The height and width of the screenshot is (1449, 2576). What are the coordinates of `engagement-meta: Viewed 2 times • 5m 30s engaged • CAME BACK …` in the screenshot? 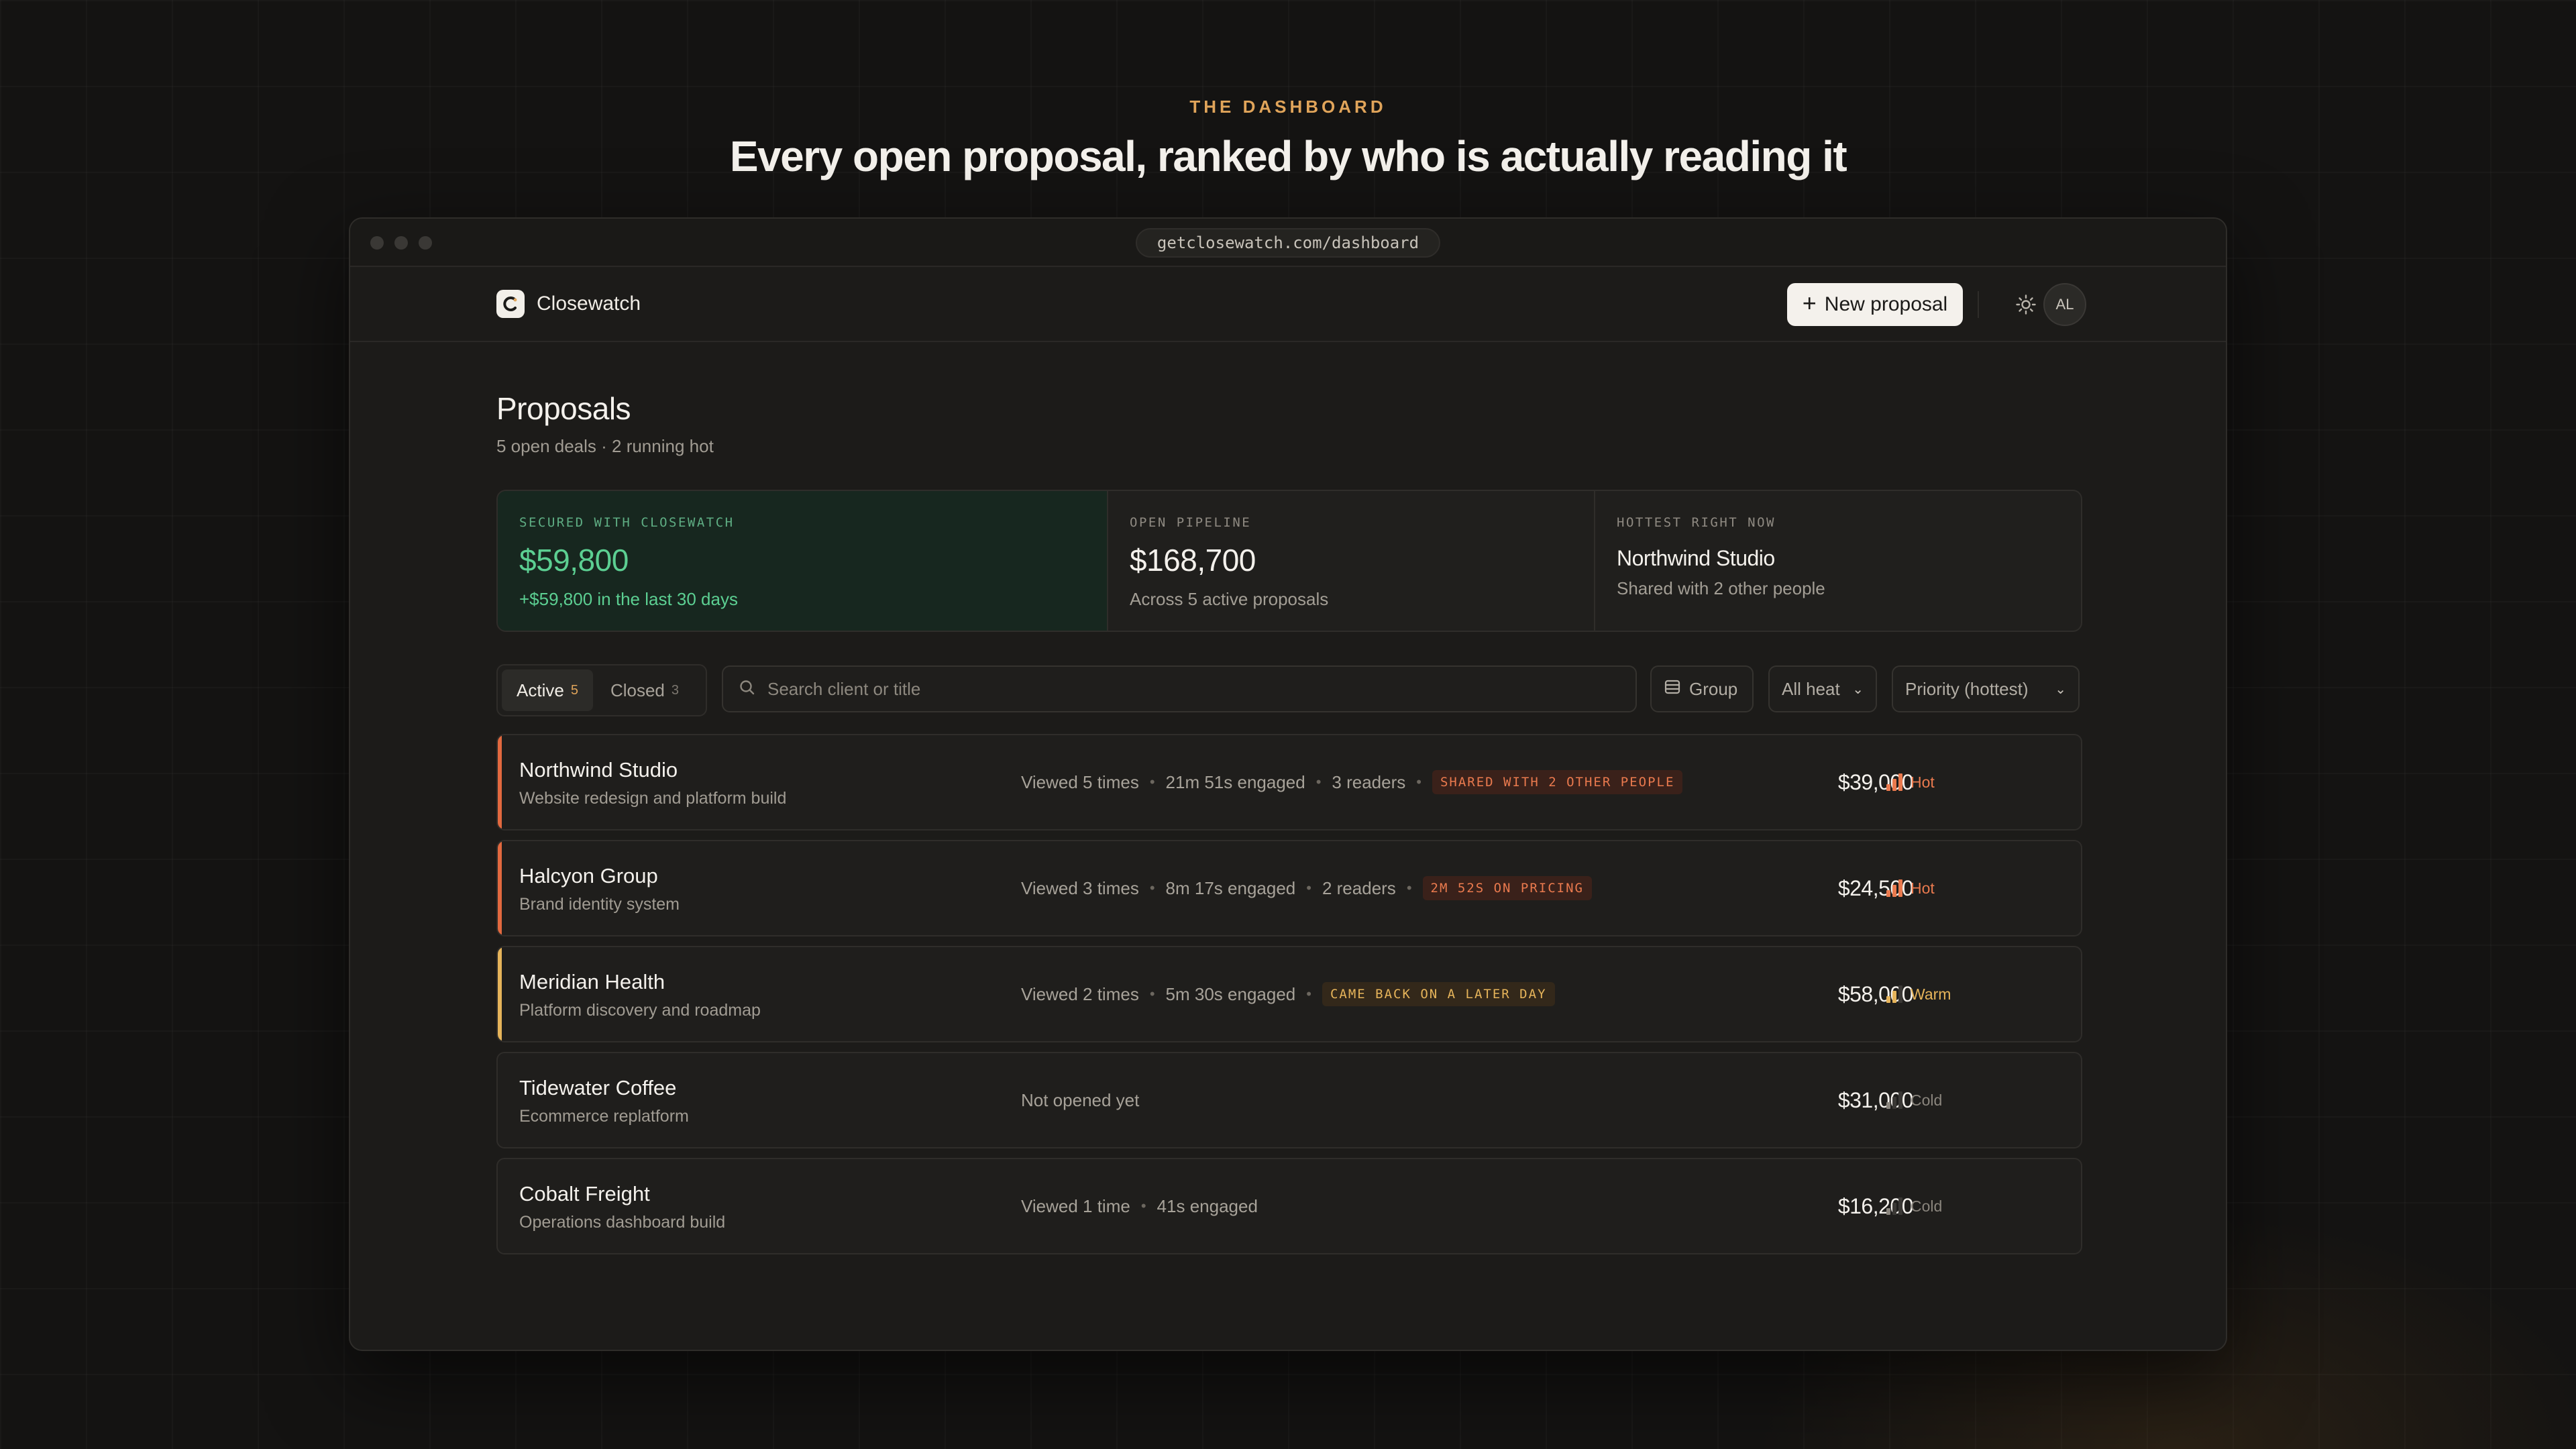 It's located at (1288, 994).